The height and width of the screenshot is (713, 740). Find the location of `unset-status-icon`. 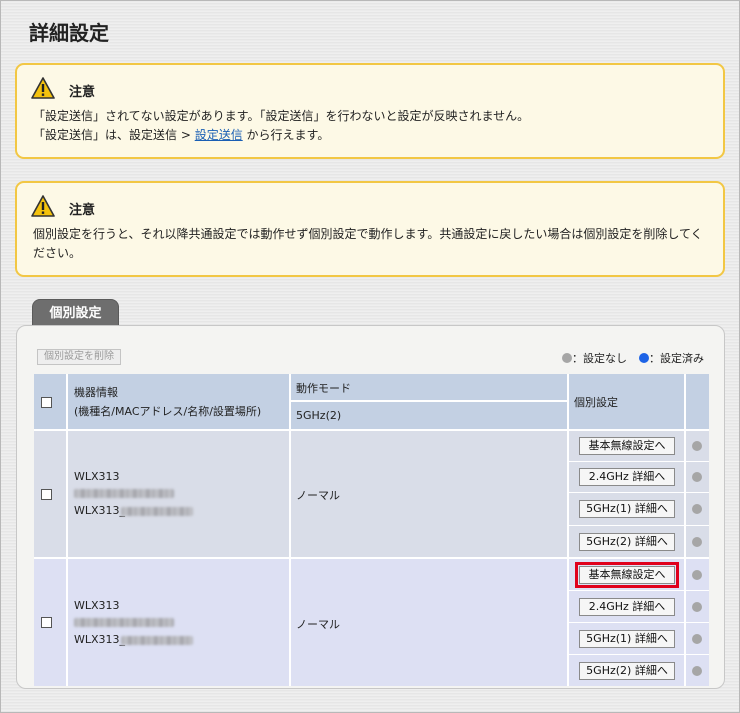

unset-status-icon is located at coordinates (567, 358).